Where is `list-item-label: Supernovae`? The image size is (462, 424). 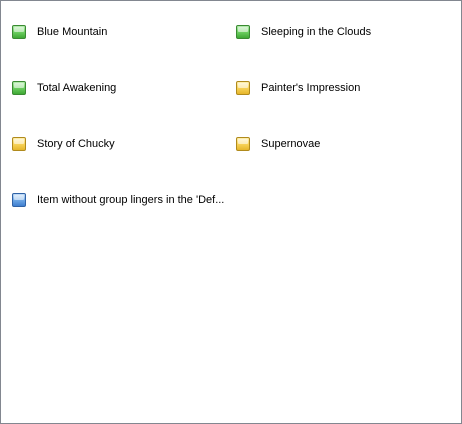 list-item-label: Supernovae is located at coordinates (291, 144).